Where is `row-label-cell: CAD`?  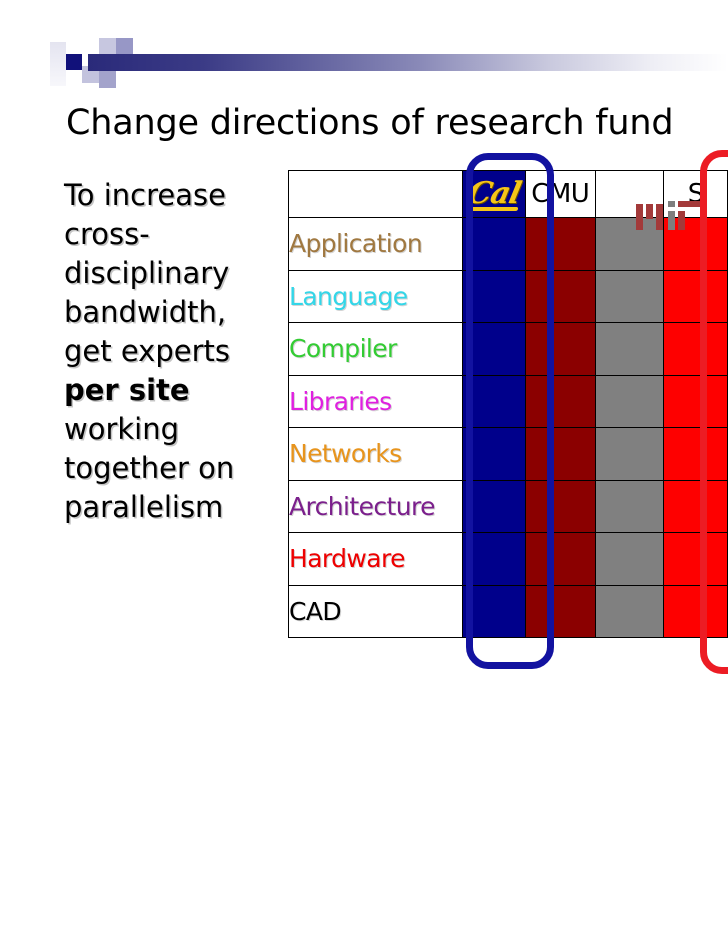
row-label-cell: CAD is located at coordinates (375, 611).